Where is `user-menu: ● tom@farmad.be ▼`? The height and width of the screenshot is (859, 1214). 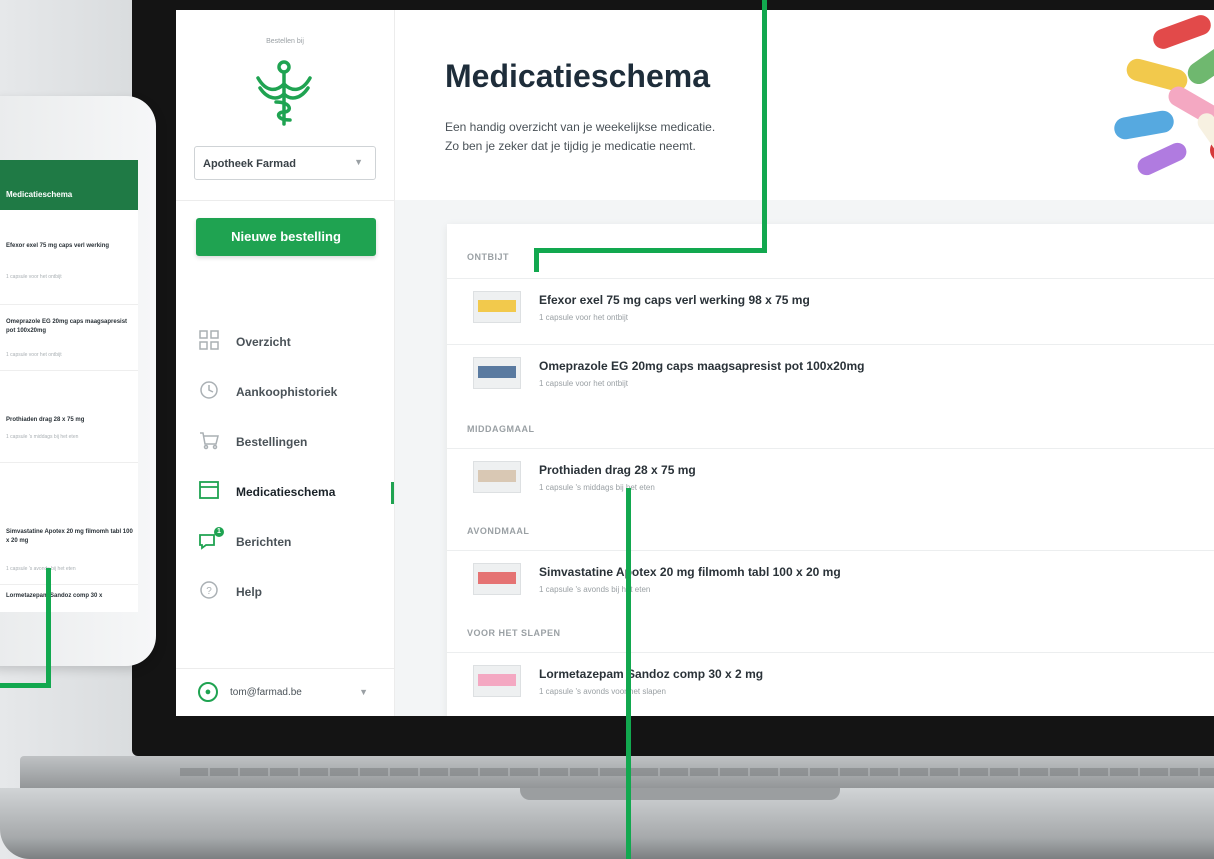
user-menu: ● tom@farmad.be ▼ is located at coordinates (288, 694).